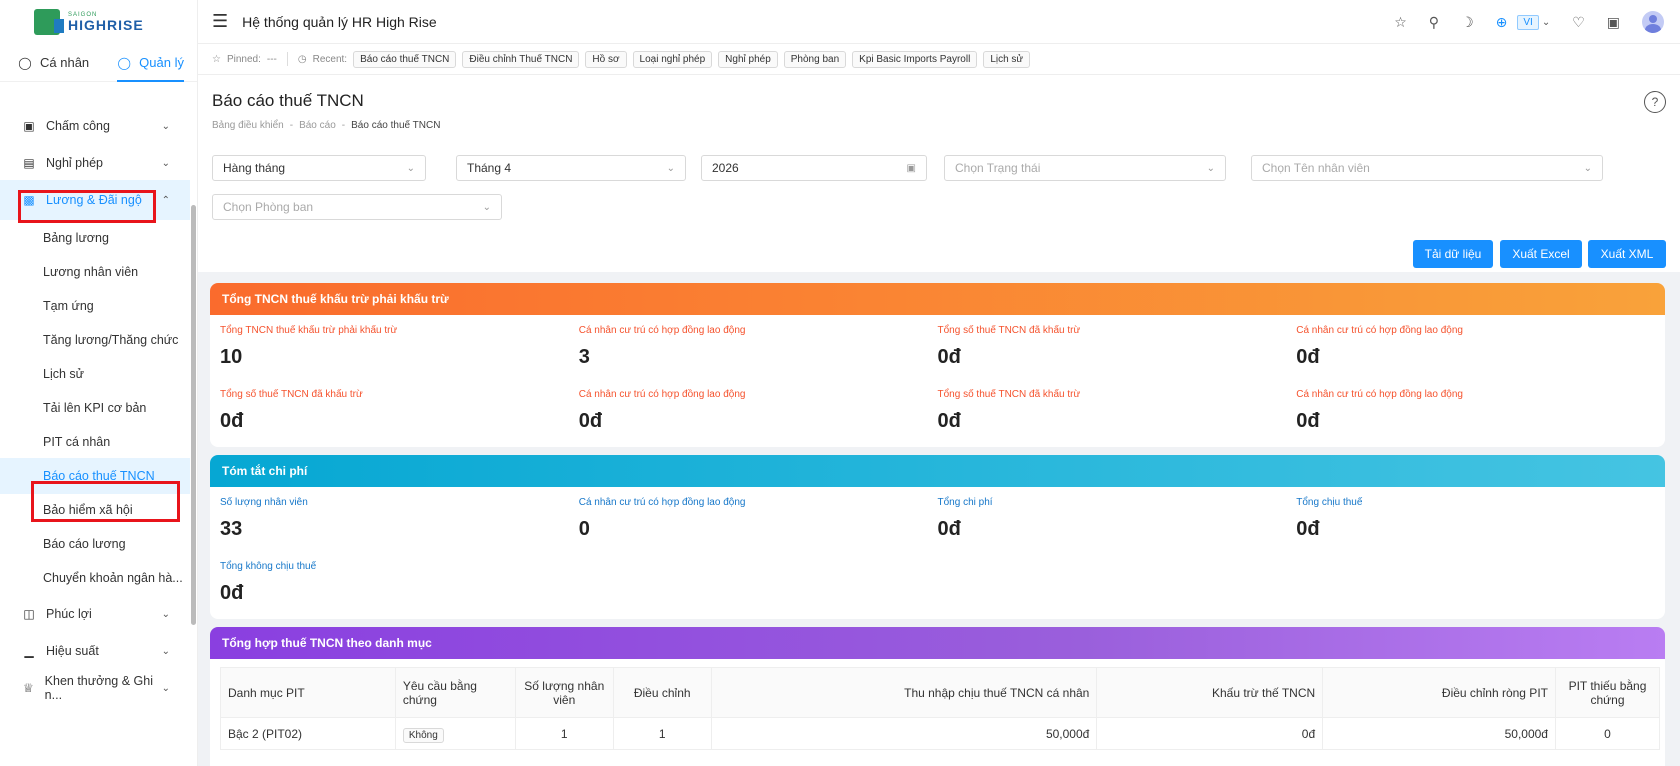 Image resolution: width=1680 pixels, height=766 pixels. What do you see at coordinates (268, 207) in the screenshot?
I see `department-placeholder: Chọn Phòng ban` at bounding box center [268, 207].